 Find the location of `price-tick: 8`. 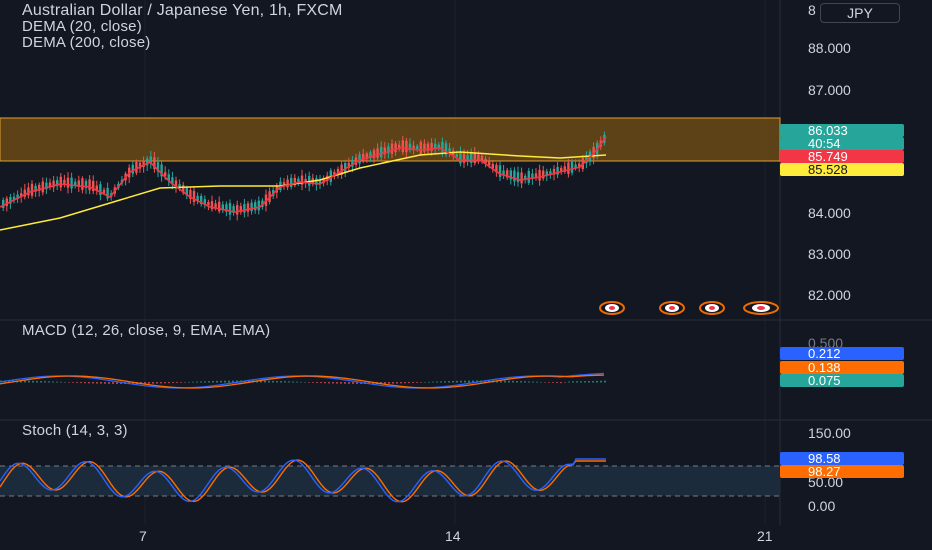

price-tick: 8 is located at coordinates (812, 10).